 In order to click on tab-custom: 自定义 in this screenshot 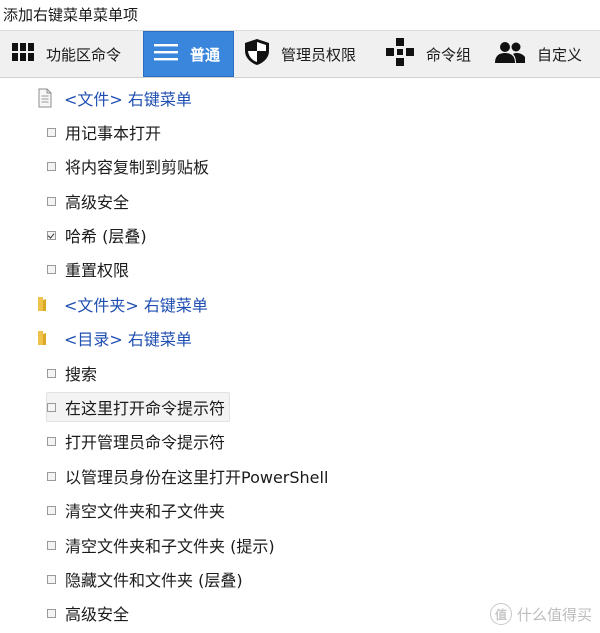, I will do `click(547, 54)`.